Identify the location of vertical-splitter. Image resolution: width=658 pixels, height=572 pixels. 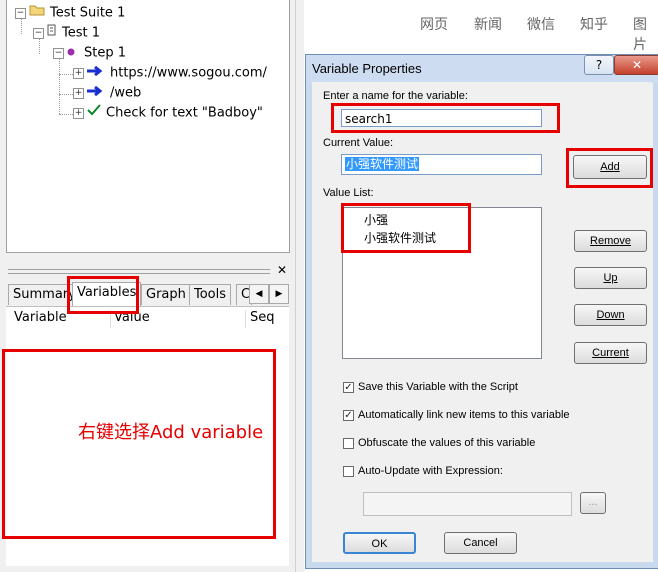
(299, 286).